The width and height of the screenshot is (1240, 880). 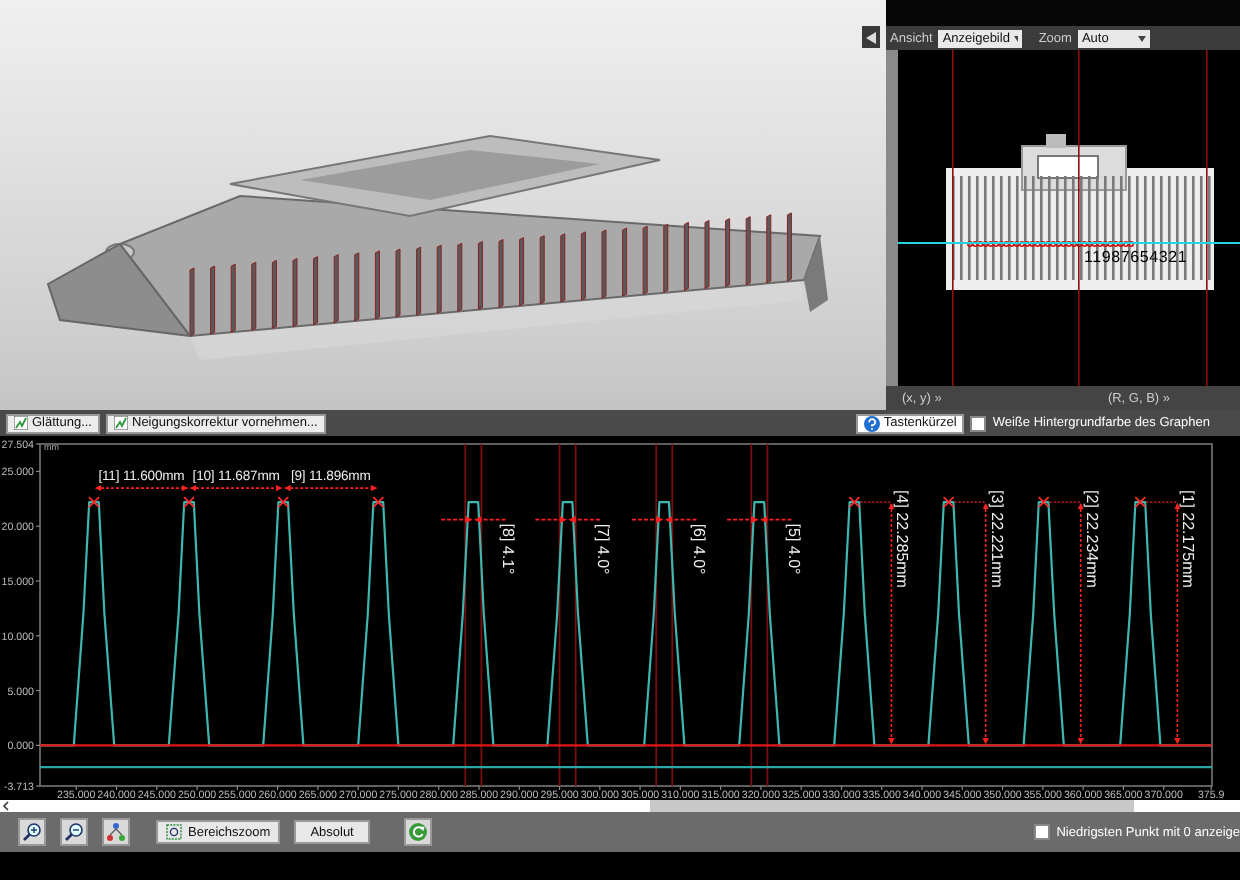 I want to click on refresh-icon, so click(x=417, y=832).